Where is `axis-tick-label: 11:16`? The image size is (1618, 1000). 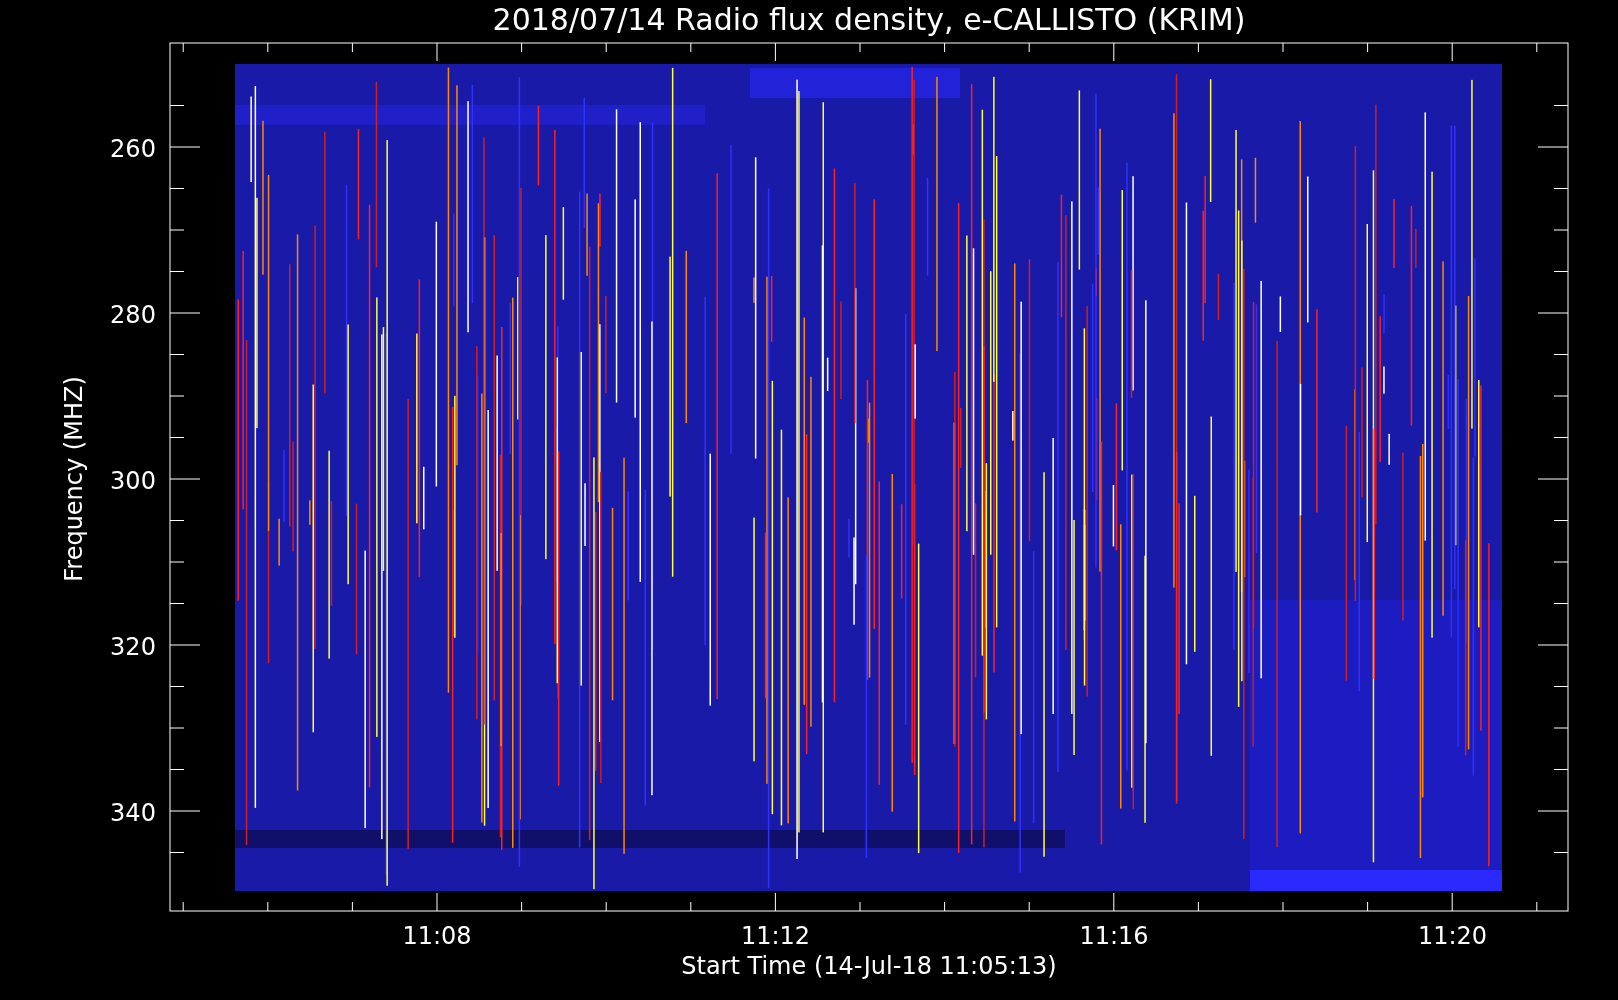
axis-tick-label: 11:16 is located at coordinates (1114, 936).